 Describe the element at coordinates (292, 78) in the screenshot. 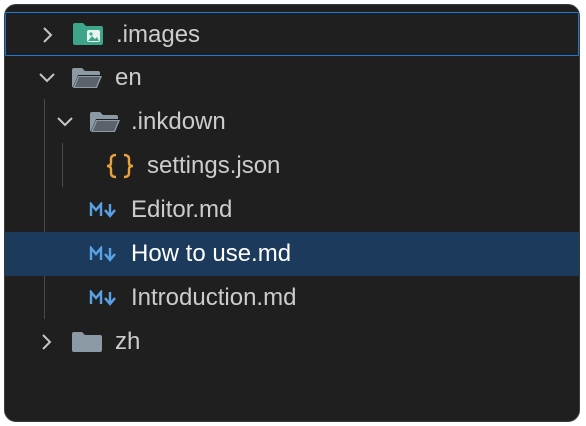

I see `tree-item-en: en` at that location.